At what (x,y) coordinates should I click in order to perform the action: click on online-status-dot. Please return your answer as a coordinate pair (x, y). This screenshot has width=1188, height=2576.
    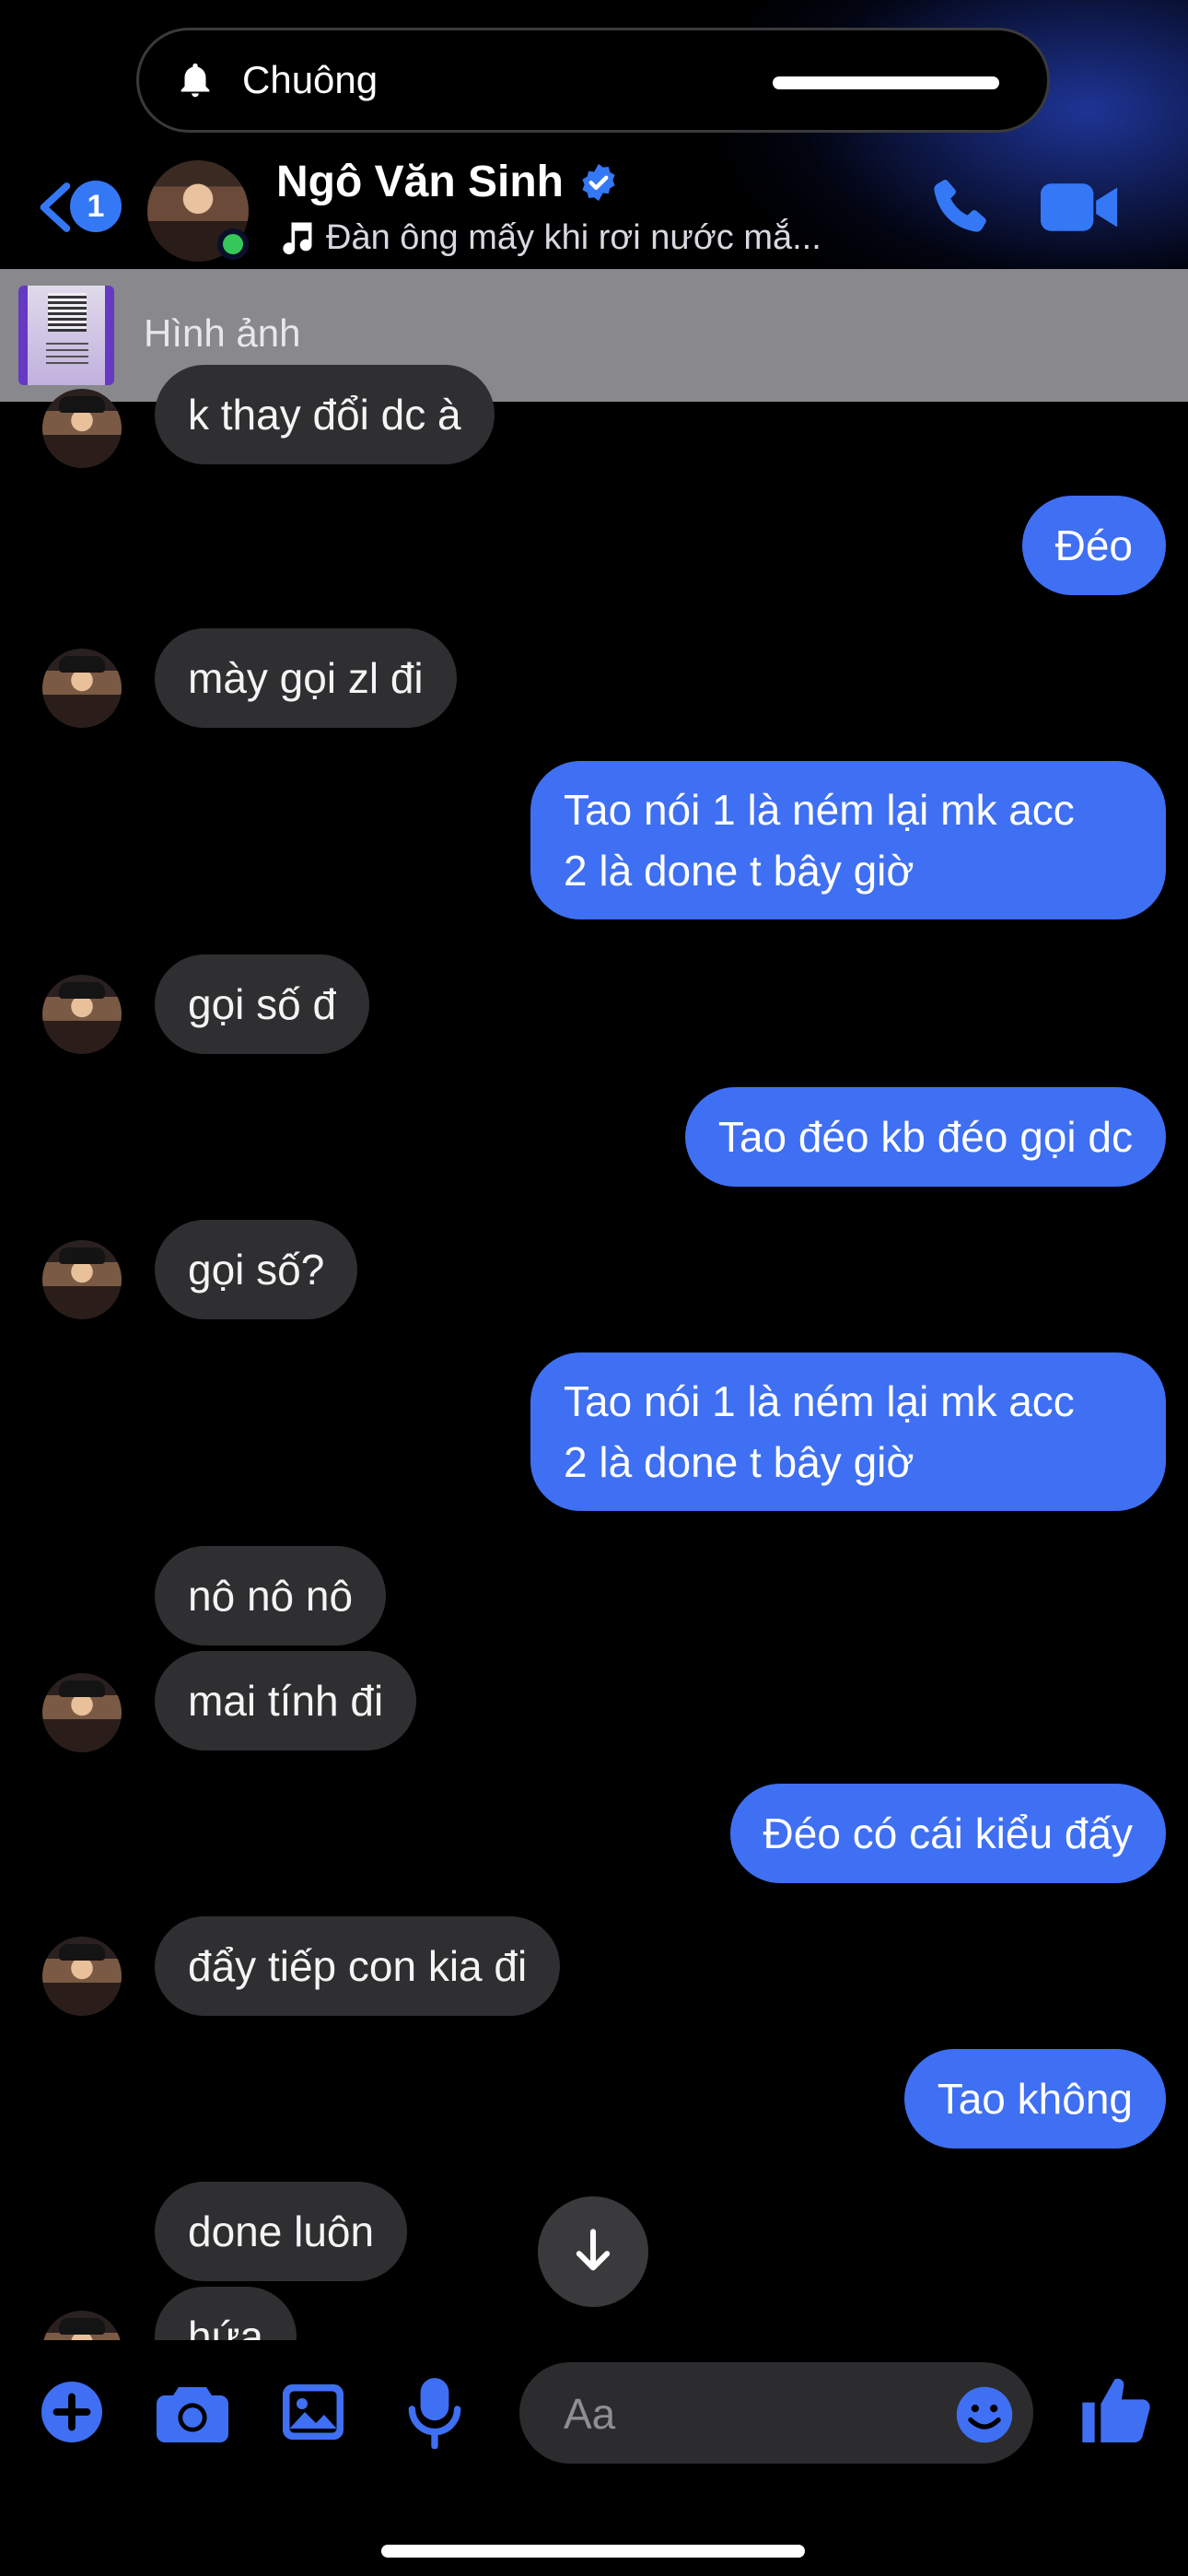
    Looking at the image, I should click on (233, 244).